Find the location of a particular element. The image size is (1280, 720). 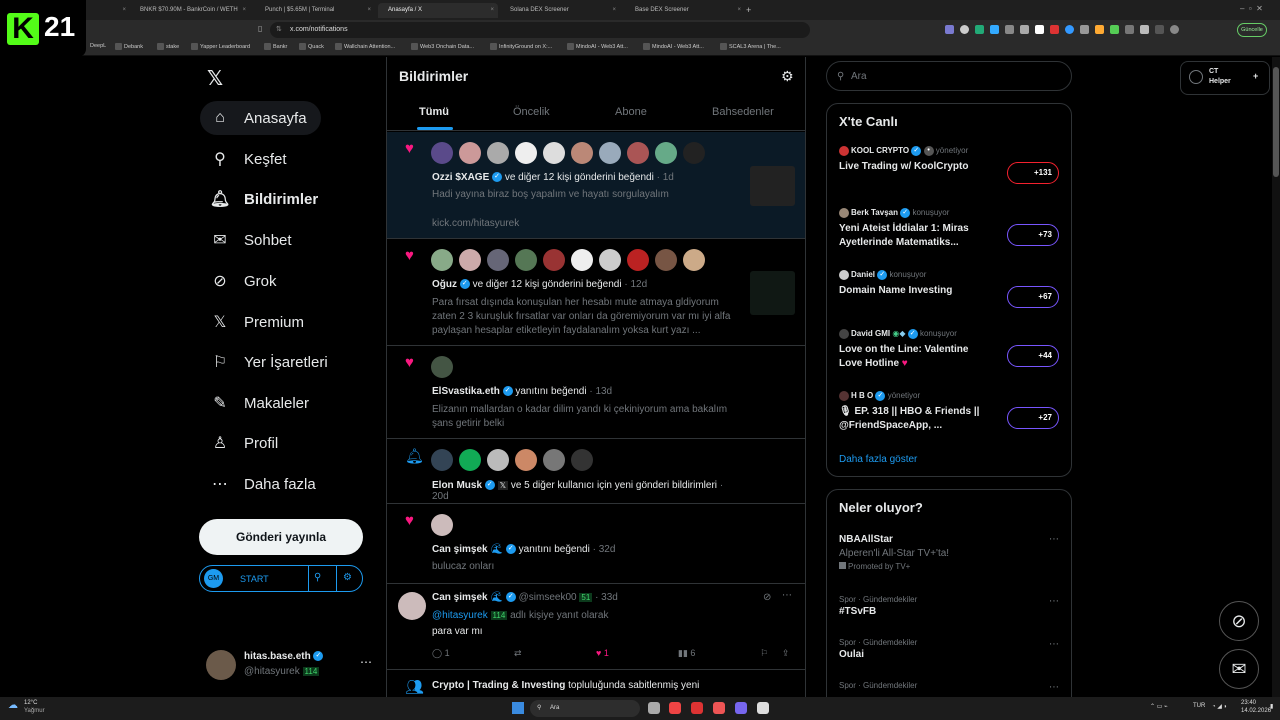

tab-mentions: Bahsedenler is located at coordinates (743, 112).